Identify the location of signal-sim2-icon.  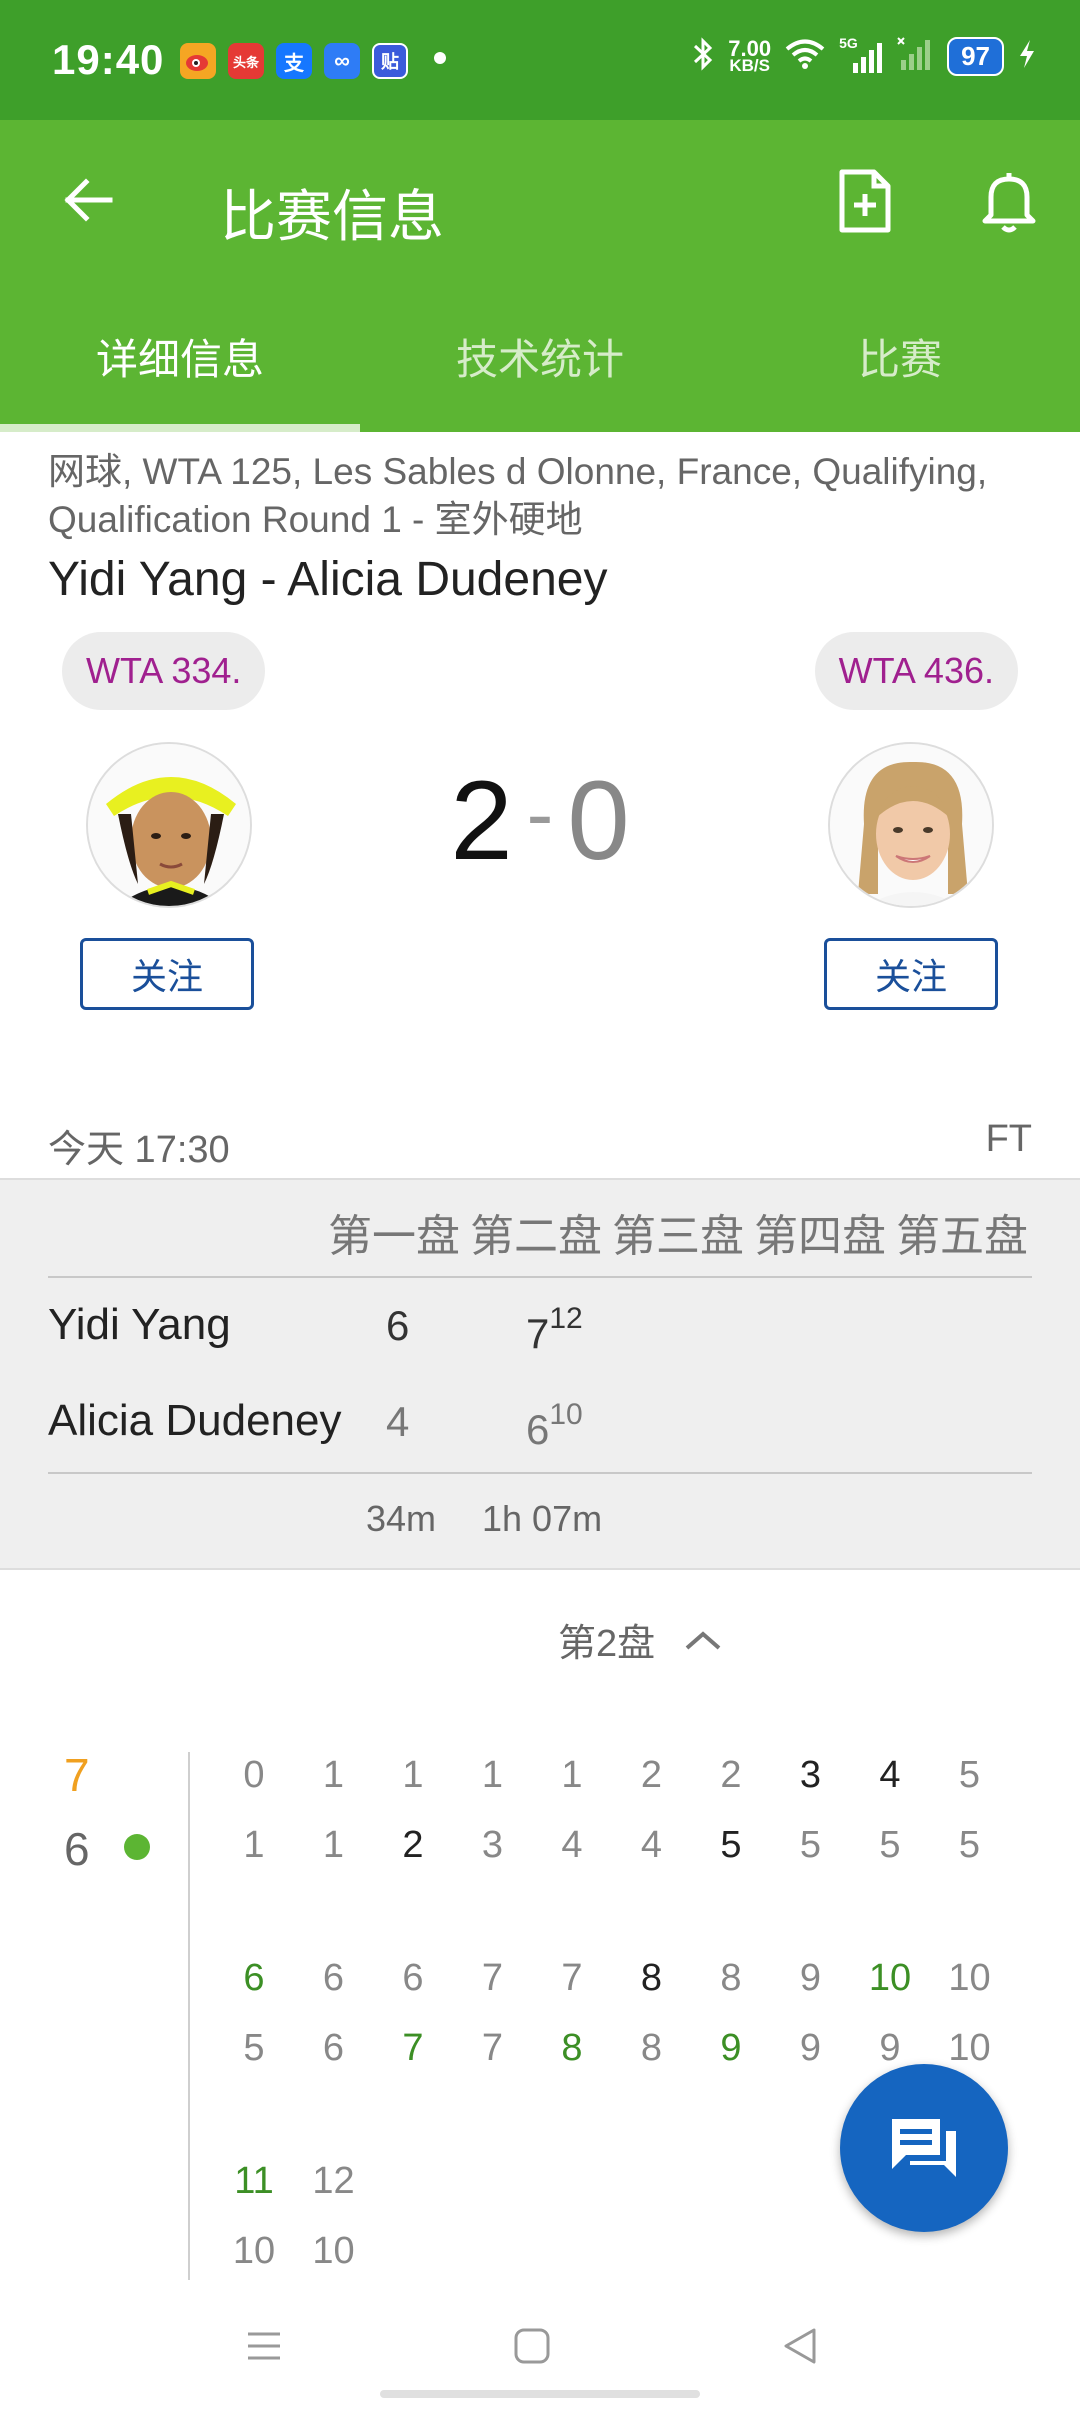
(915, 56).